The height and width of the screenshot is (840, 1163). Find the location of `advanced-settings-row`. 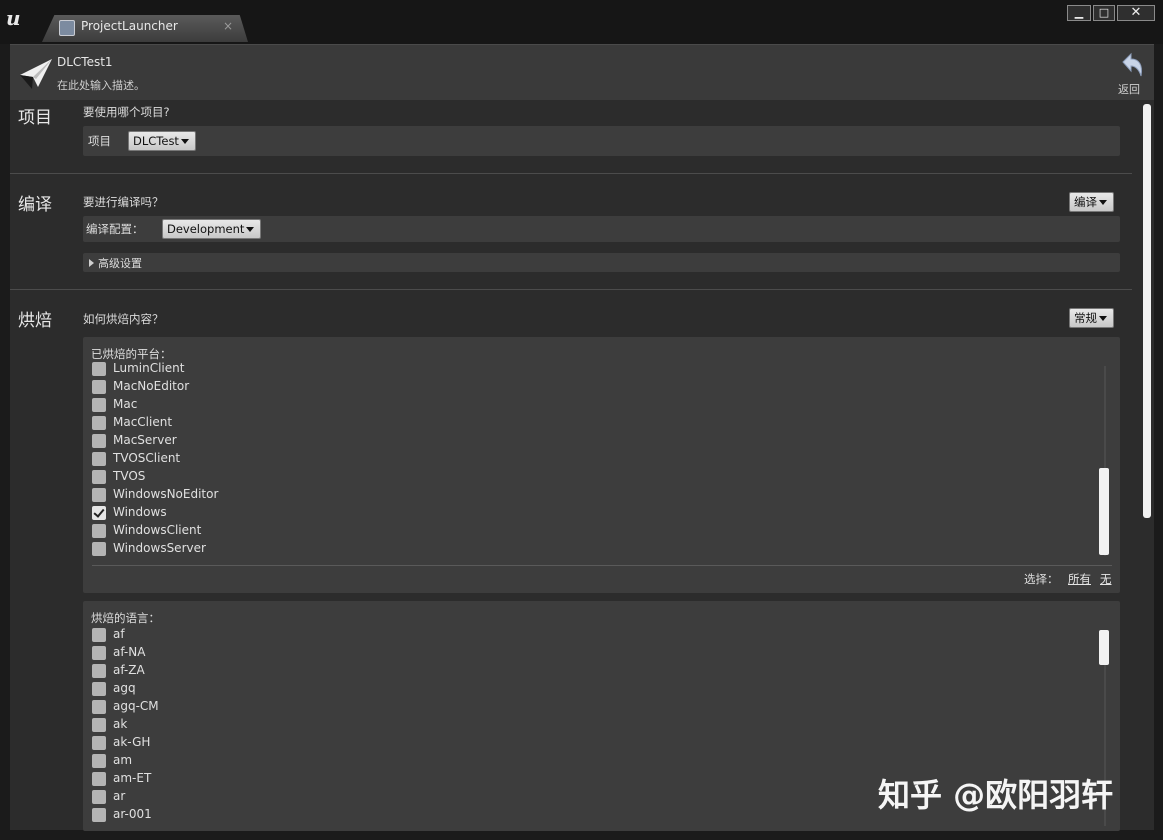

advanced-settings-row is located at coordinates (601, 262).